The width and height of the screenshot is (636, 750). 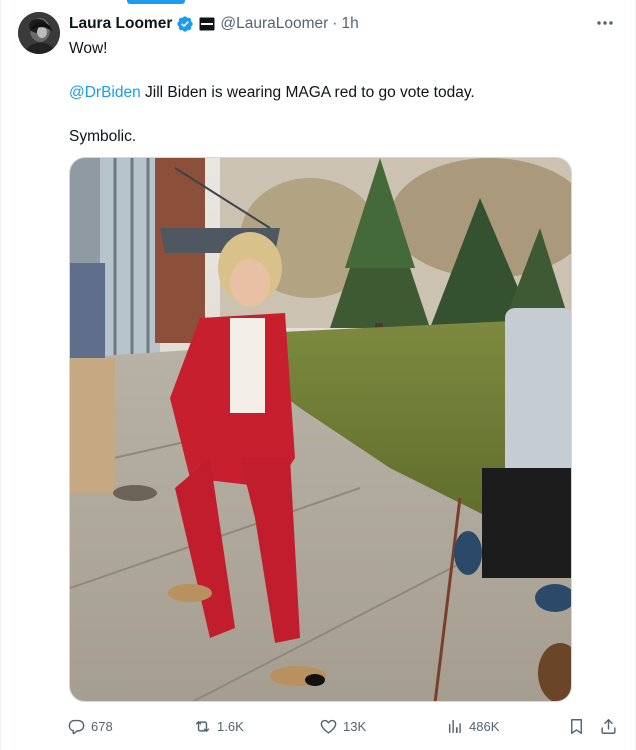 I want to click on more-dots-icon, so click(x=605, y=23).